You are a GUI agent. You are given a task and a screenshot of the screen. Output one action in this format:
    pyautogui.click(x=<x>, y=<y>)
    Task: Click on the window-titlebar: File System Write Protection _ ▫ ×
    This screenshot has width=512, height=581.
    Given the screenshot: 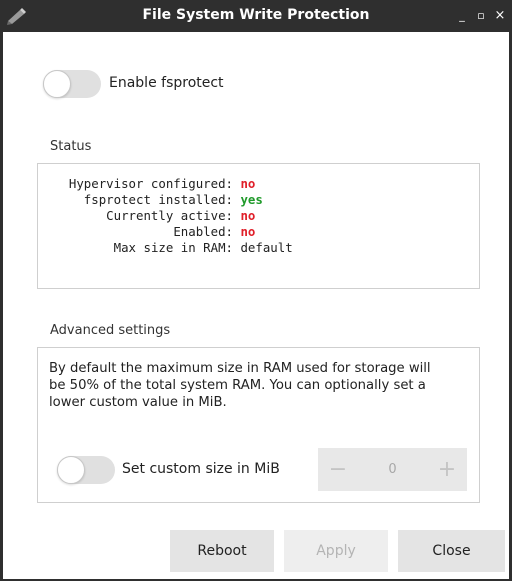 What is the action you would take?
    pyautogui.click(x=256, y=16)
    